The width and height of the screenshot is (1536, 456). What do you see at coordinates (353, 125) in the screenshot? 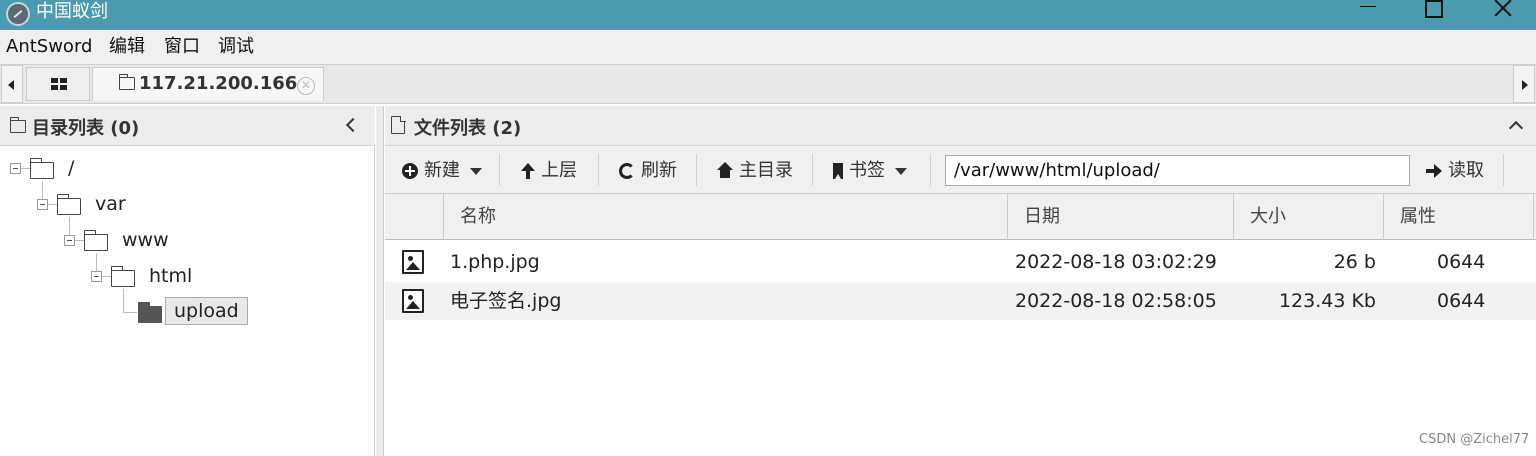
I see `collapse-left-icon` at bounding box center [353, 125].